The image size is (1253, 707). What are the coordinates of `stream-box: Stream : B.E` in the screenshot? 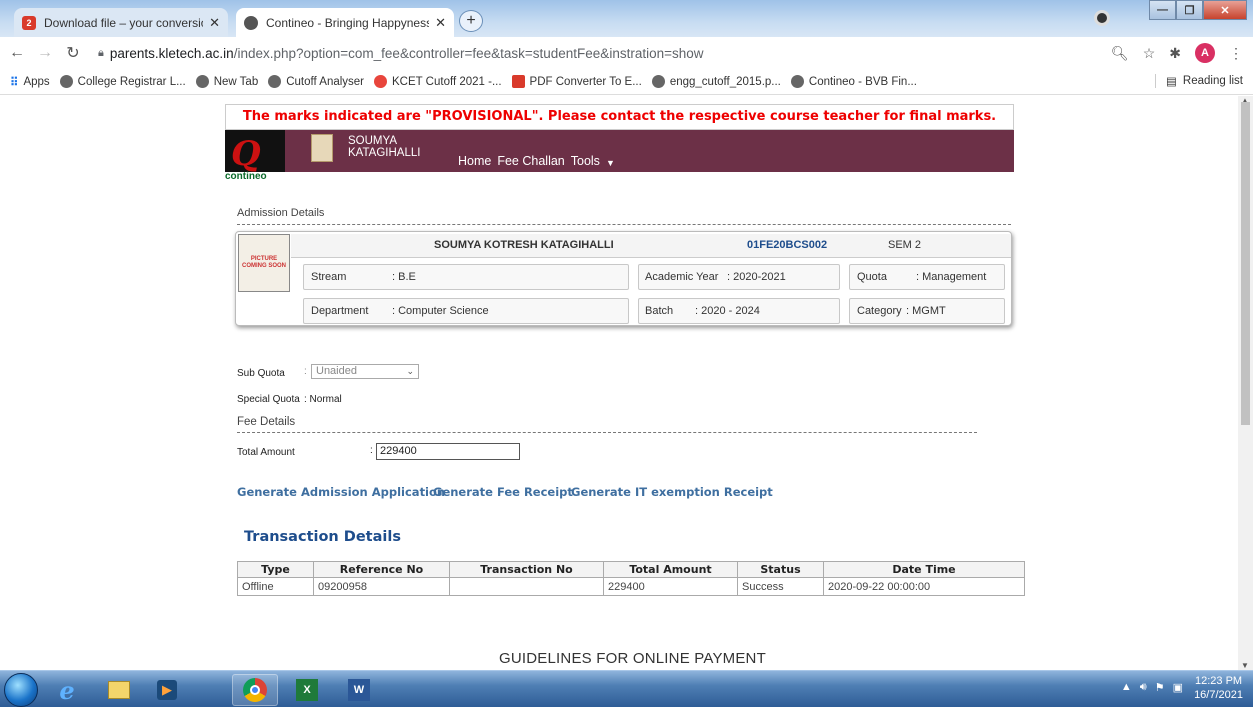 It's located at (466, 277).